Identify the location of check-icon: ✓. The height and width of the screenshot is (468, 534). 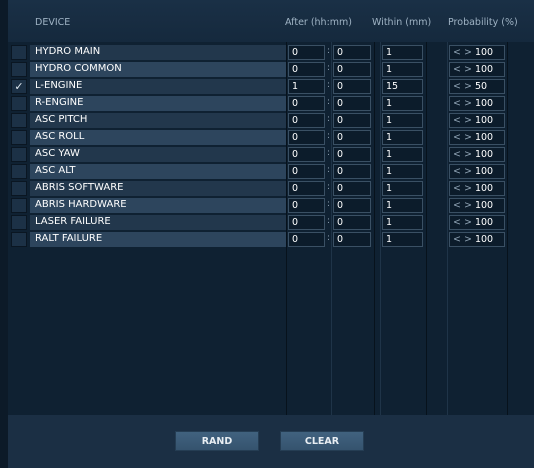
(19, 86).